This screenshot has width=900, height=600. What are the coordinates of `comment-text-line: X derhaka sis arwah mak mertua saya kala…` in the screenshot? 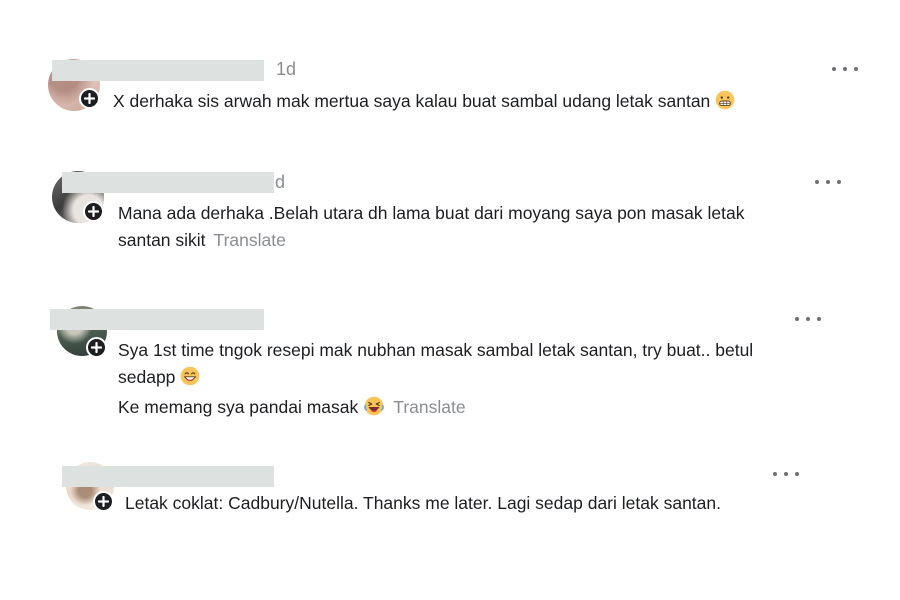 It's located at (412, 101).